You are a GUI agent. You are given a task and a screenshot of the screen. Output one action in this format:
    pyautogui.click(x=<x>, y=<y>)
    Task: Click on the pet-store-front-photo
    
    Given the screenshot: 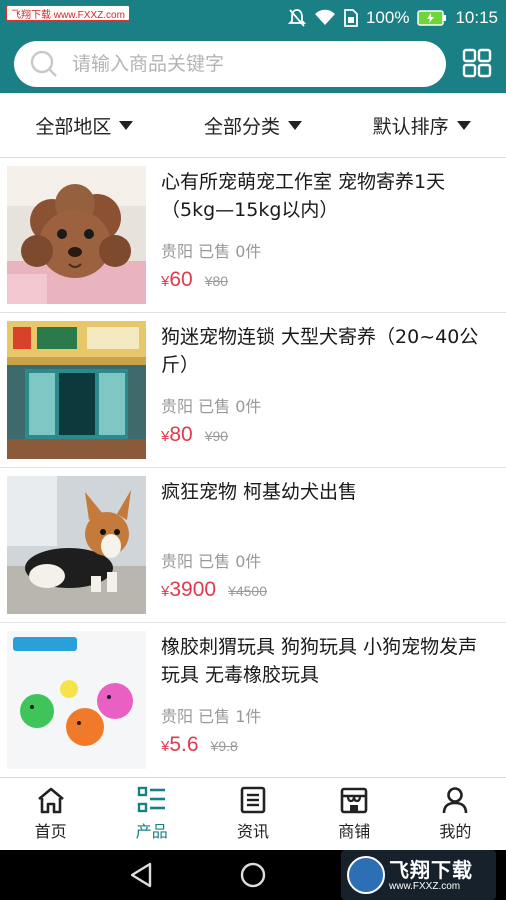 What is the action you would take?
    pyautogui.click(x=76, y=390)
    